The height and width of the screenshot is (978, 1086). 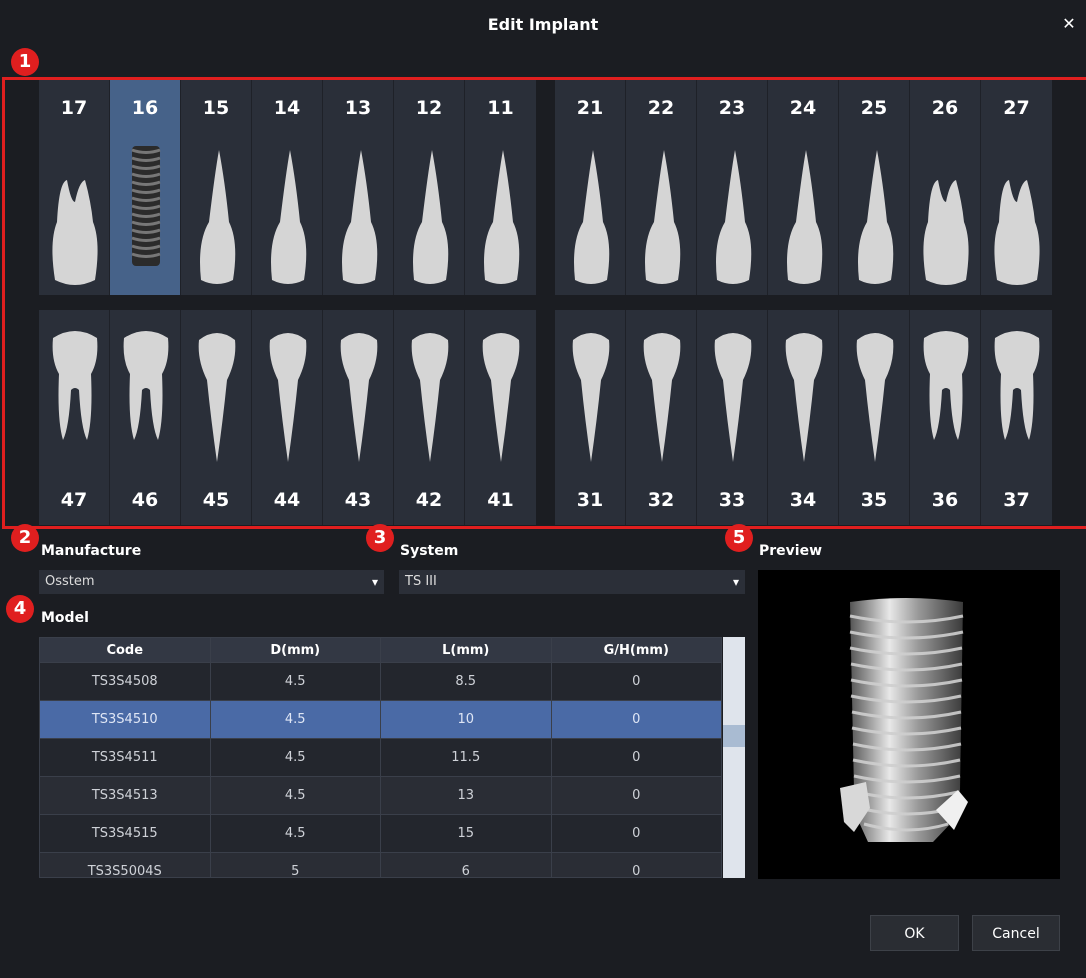 I want to click on tooth-36: 36, so click(x=945, y=417).